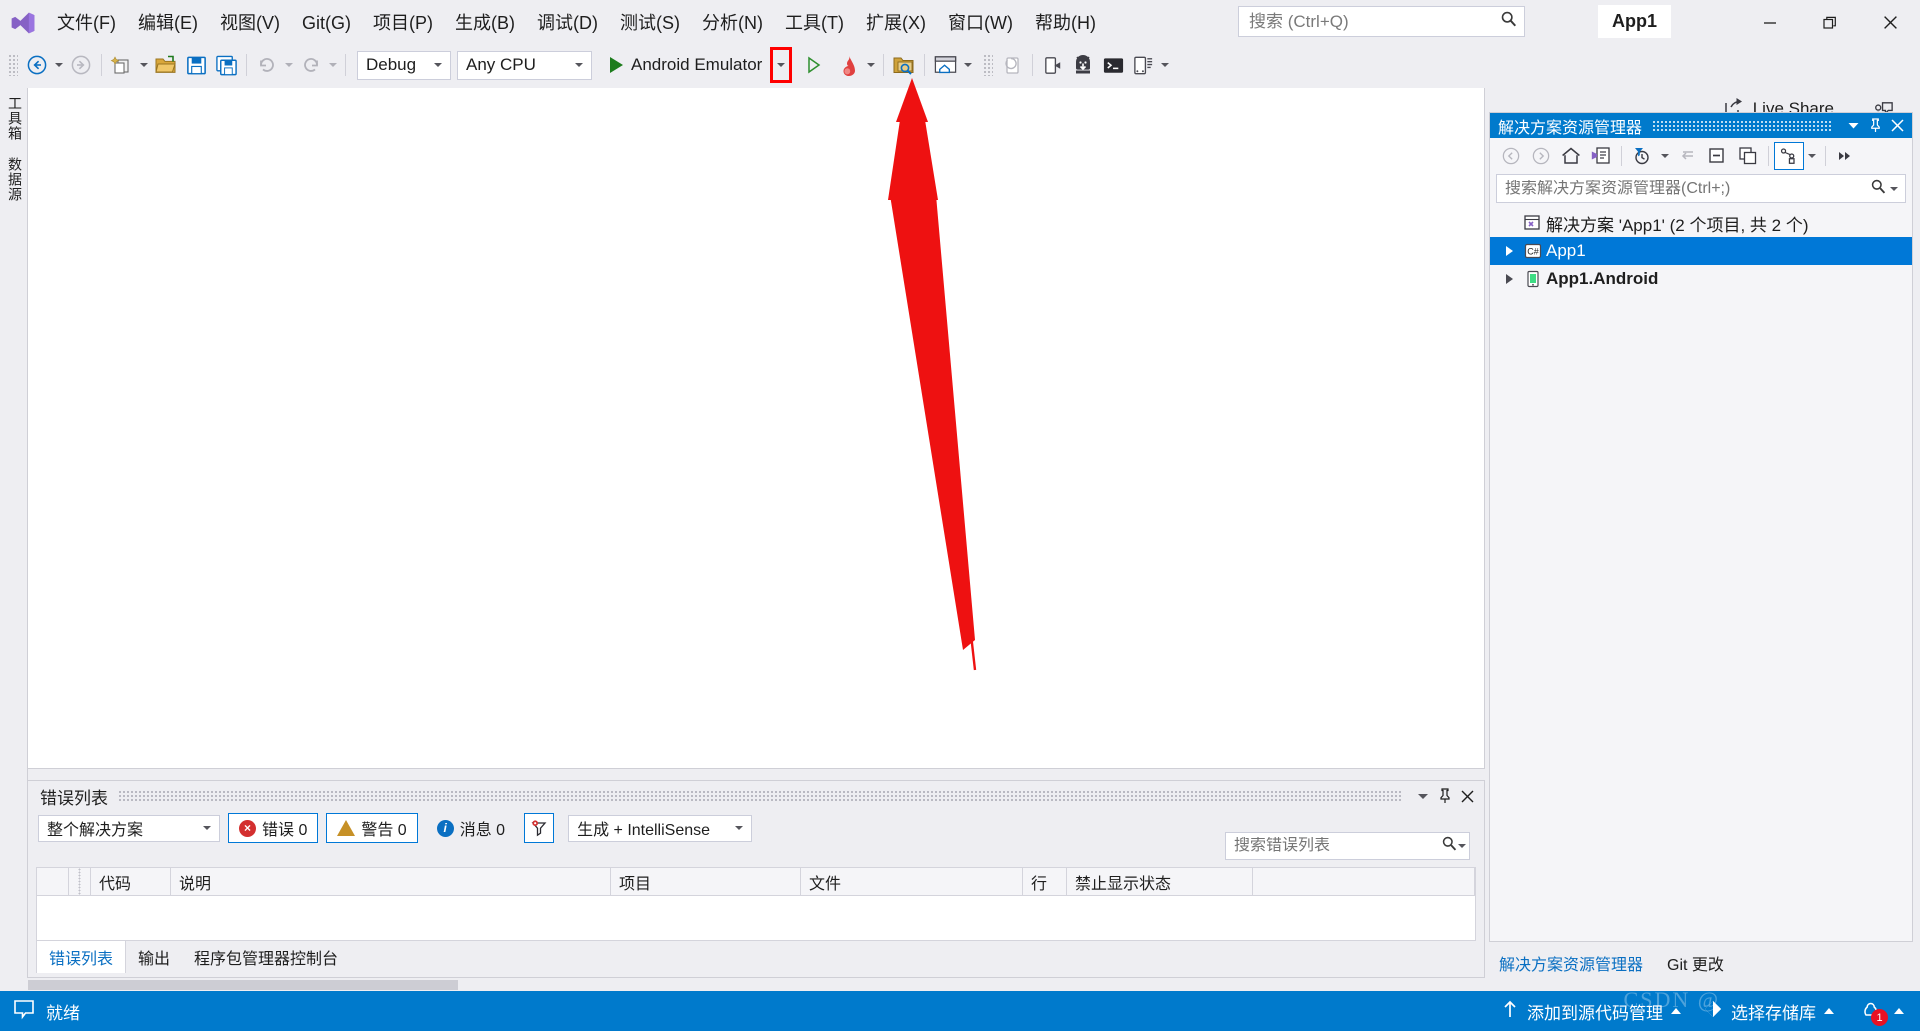 The height and width of the screenshot is (1031, 1920). I want to click on start-debug-button: Android Emulator, so click(687, 65).